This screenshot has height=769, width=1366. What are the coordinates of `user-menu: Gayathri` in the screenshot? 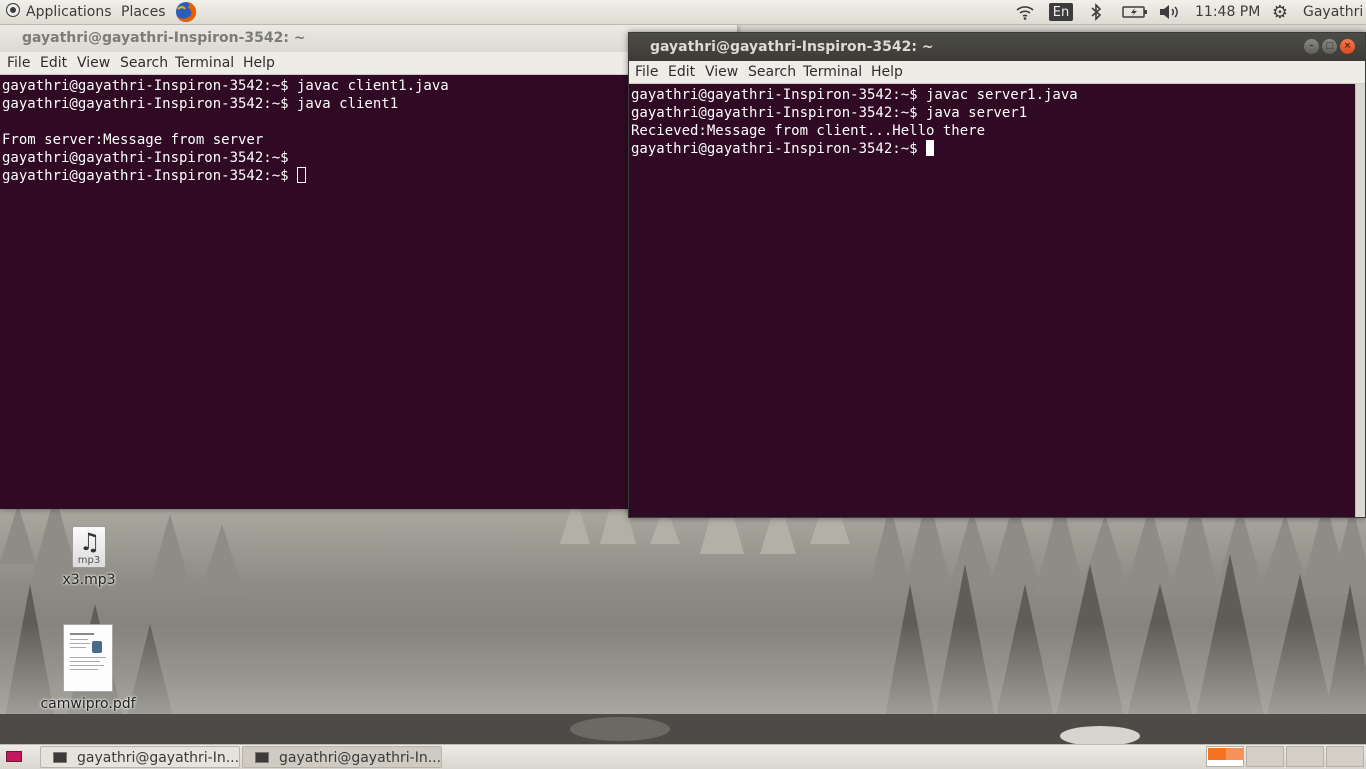 It's located at (1333, 12).